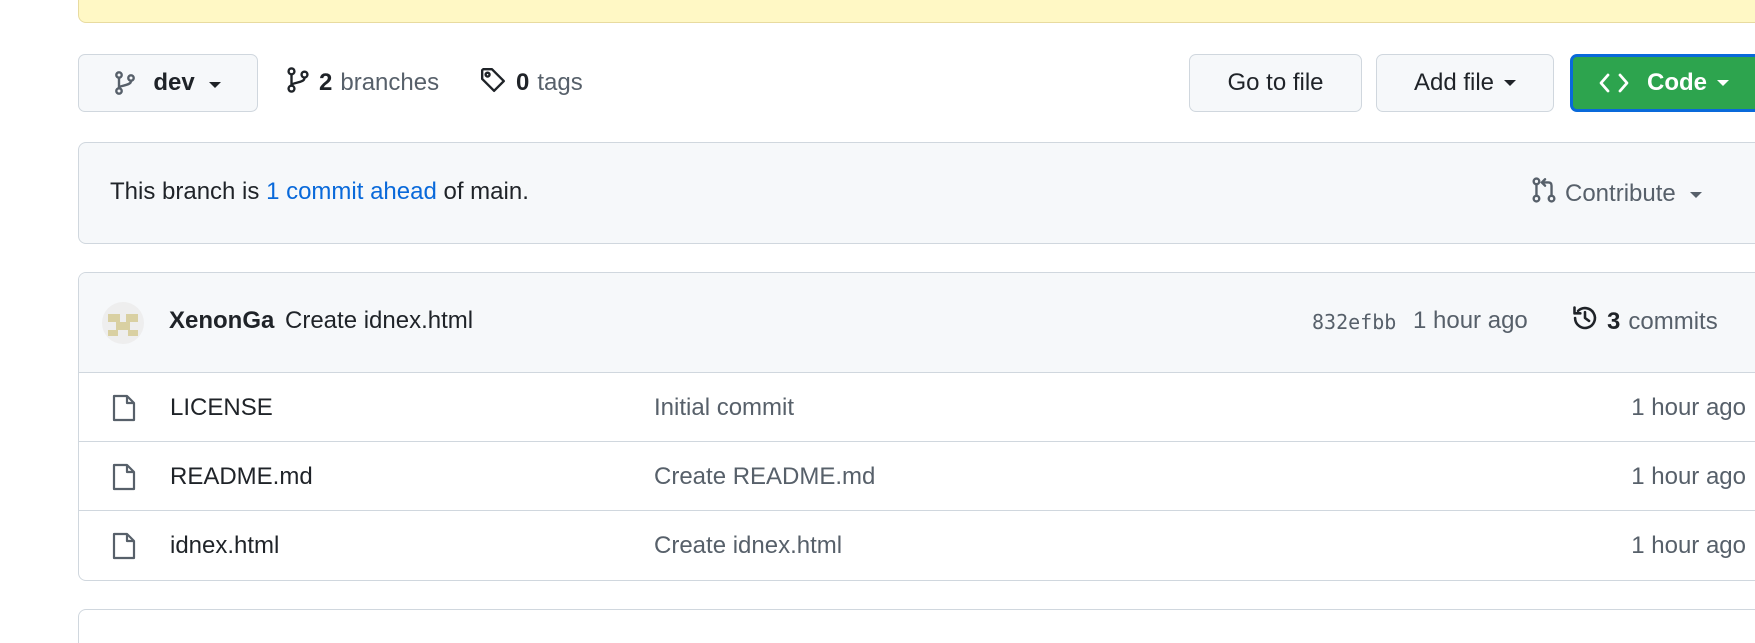 The image size is (1755, 643). Describe the element at coordinates (523, 82) in the screenshot. I see `tags-count: 0` at that location.